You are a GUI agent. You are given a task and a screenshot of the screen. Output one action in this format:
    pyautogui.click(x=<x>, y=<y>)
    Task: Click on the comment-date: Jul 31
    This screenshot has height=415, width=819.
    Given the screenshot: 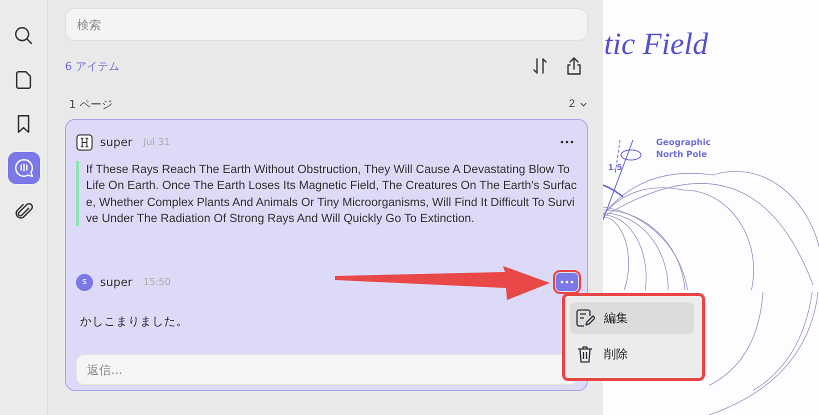 What is the action you would take?
    pyautogui.click(x=156, y=142)
    